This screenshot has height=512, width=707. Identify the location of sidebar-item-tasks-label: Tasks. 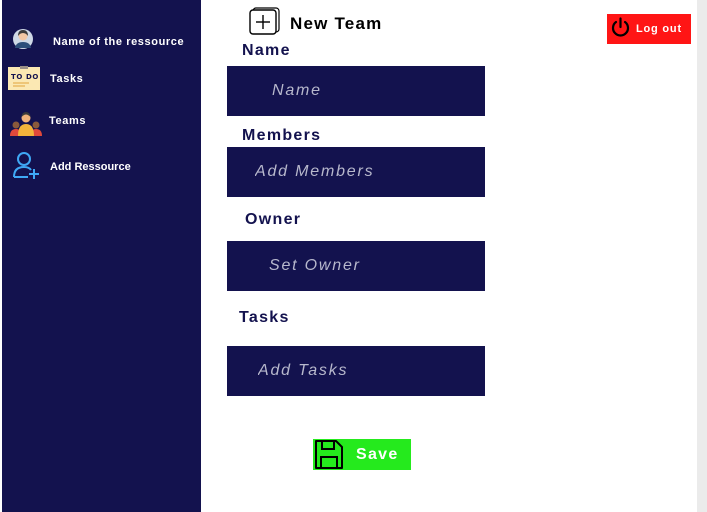
(67, 78).